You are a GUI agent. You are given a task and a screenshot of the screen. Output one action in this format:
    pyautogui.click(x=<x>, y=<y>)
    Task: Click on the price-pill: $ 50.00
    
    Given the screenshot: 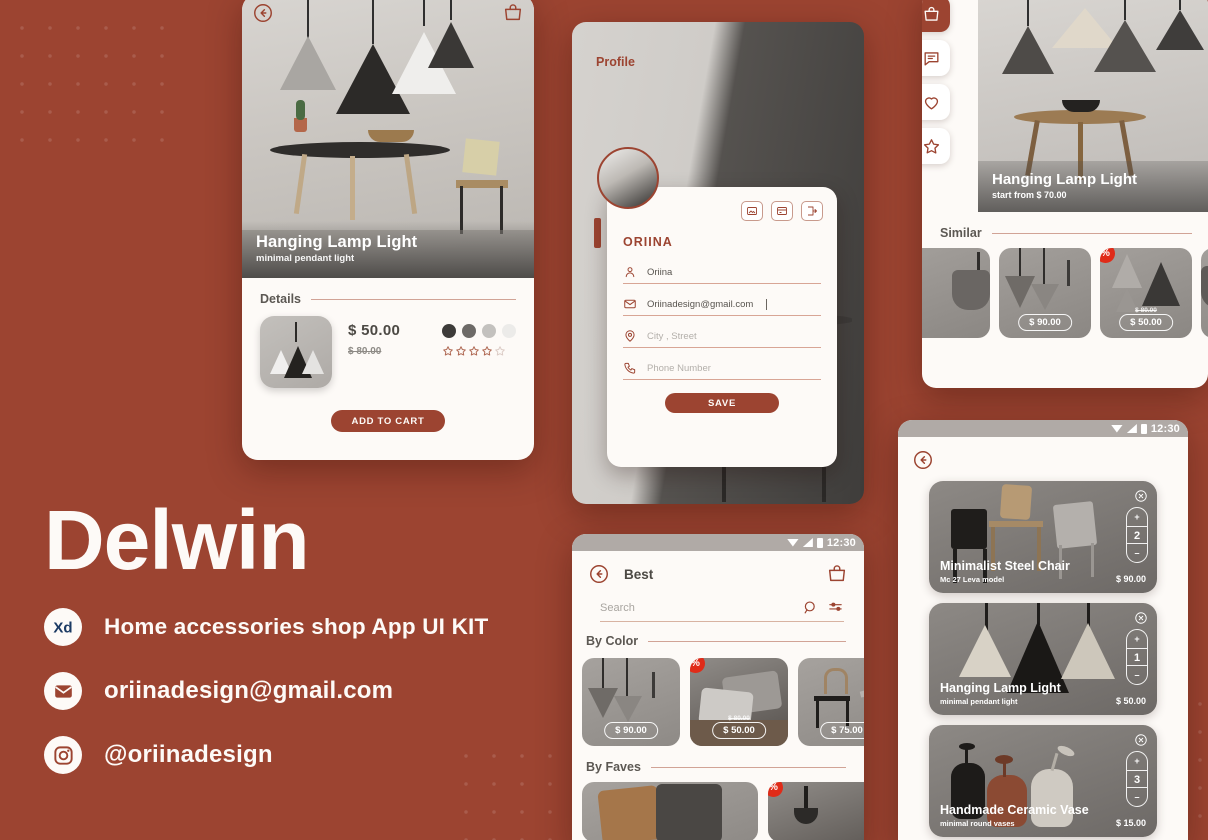 What is the action you would take?
    pyautogui.click(x=1146, y=322)
    